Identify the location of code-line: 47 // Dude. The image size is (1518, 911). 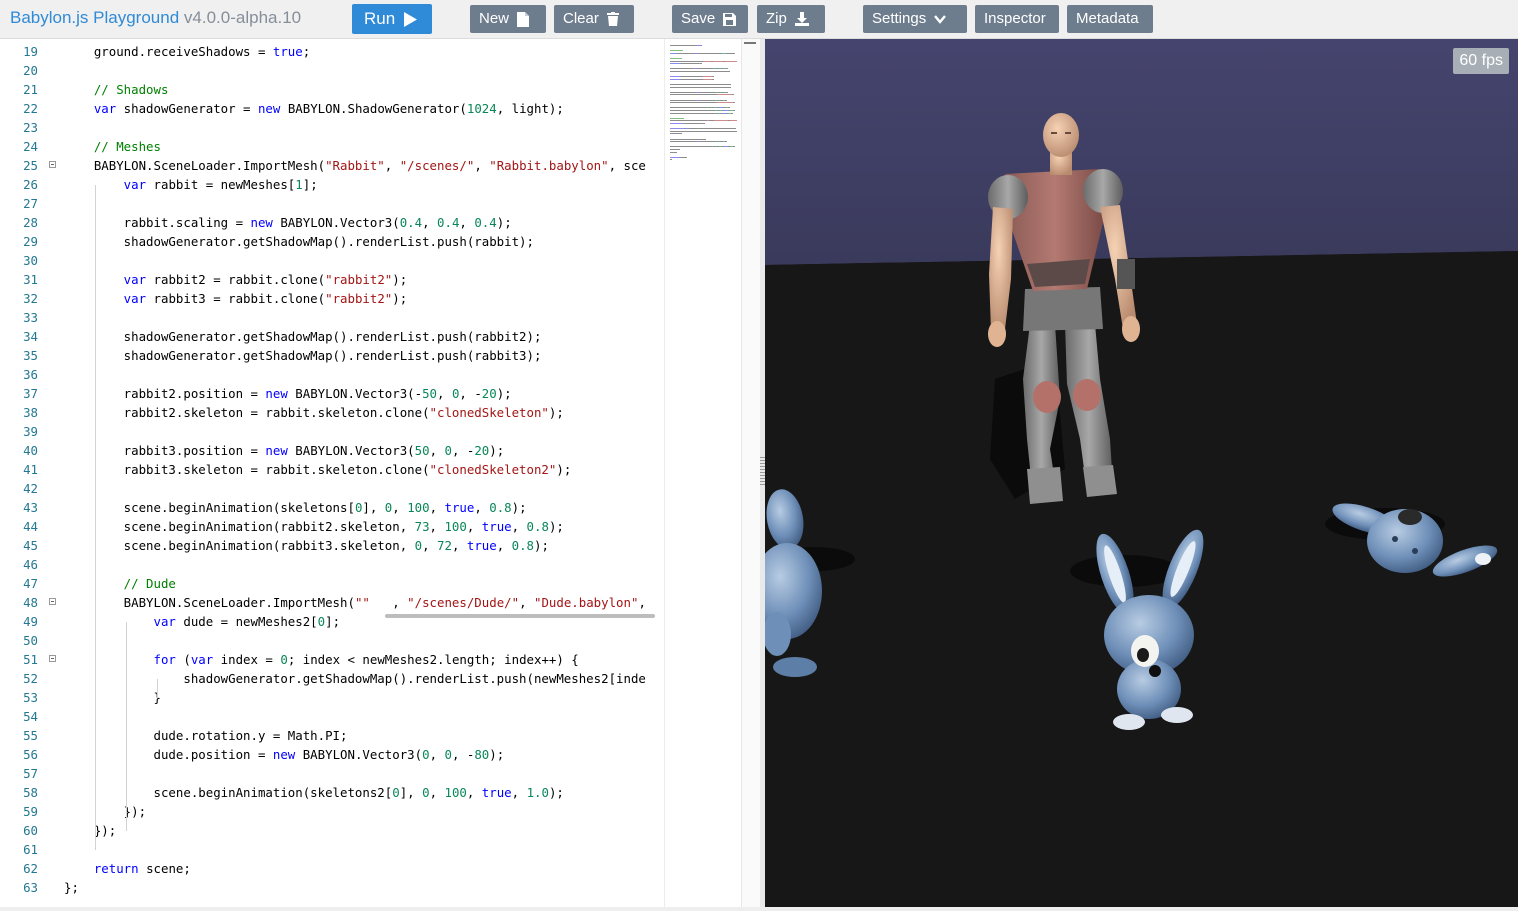
(332, 583).